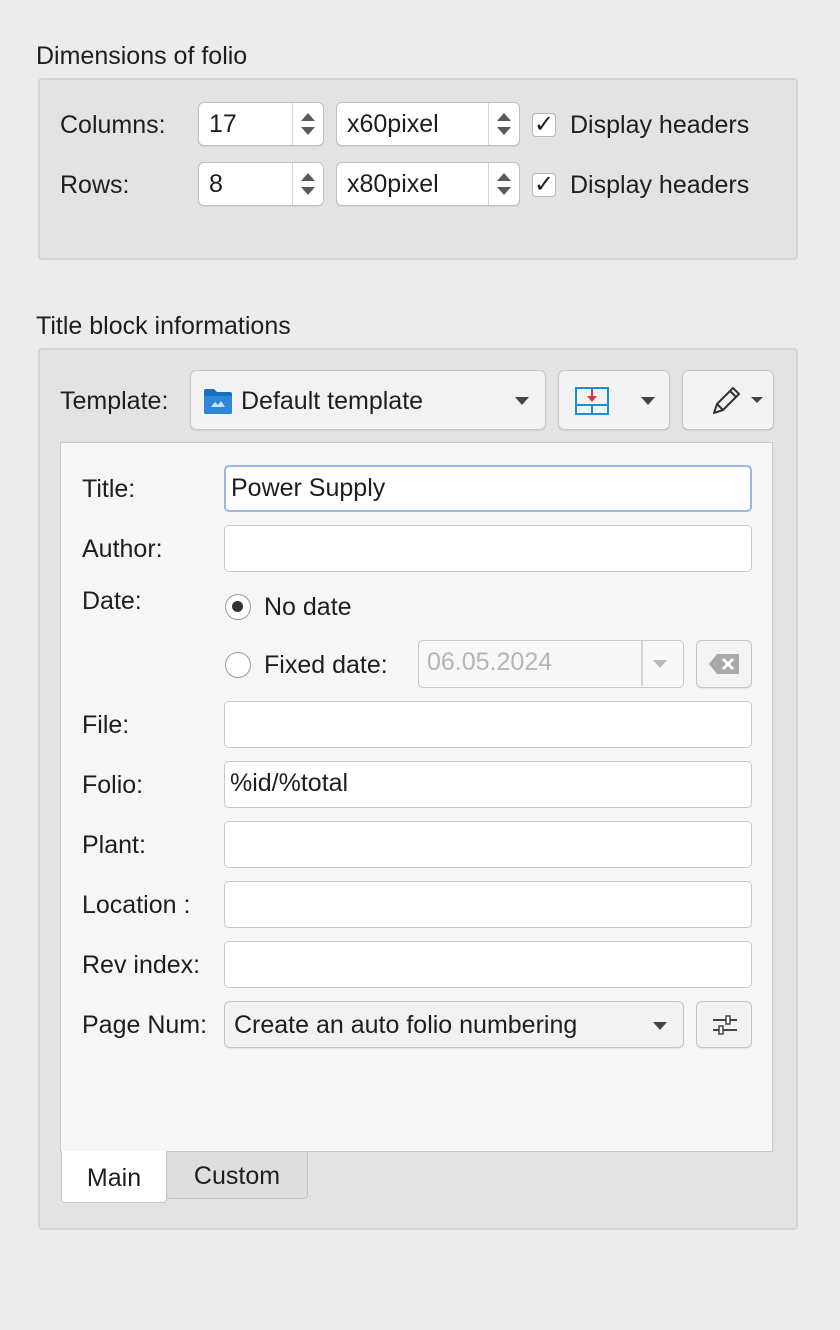 The image size is (840, 1330). I want to click on clear-date-button, so click(724, 664).